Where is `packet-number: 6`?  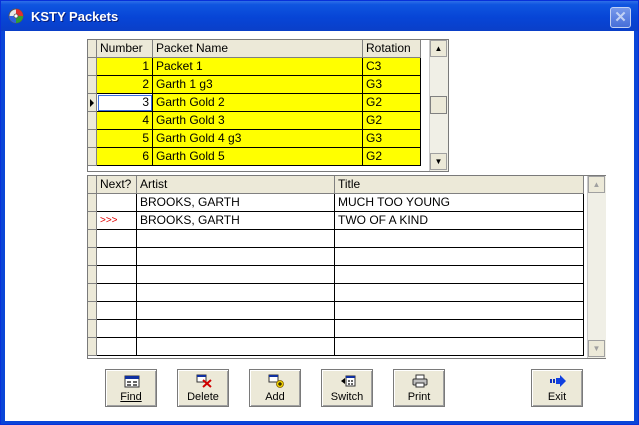 packet-number: 6 is located at coordinates (125, 157).